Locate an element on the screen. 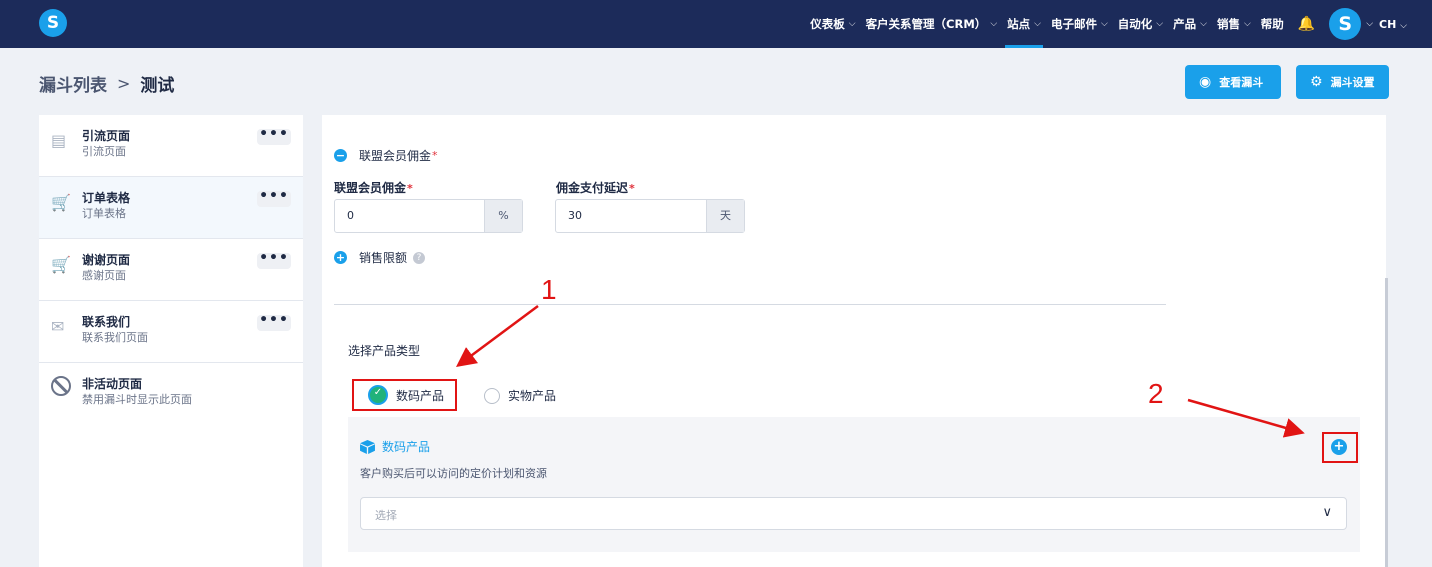 The height and width of the screenshot is (567, 1432). sidebar-item-order-form: 🛒 订单表格 订单表格 ••• is located at coordinates (171, 208).